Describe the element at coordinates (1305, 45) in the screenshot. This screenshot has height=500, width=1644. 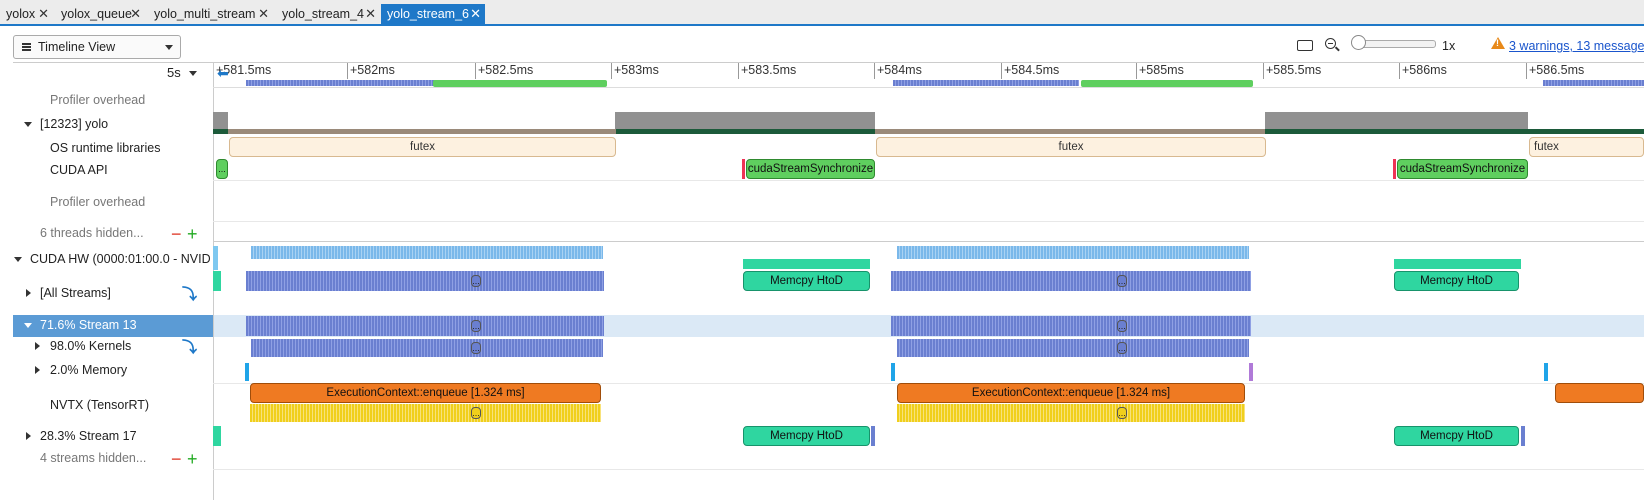
I see `keyboard-icon` at that location.